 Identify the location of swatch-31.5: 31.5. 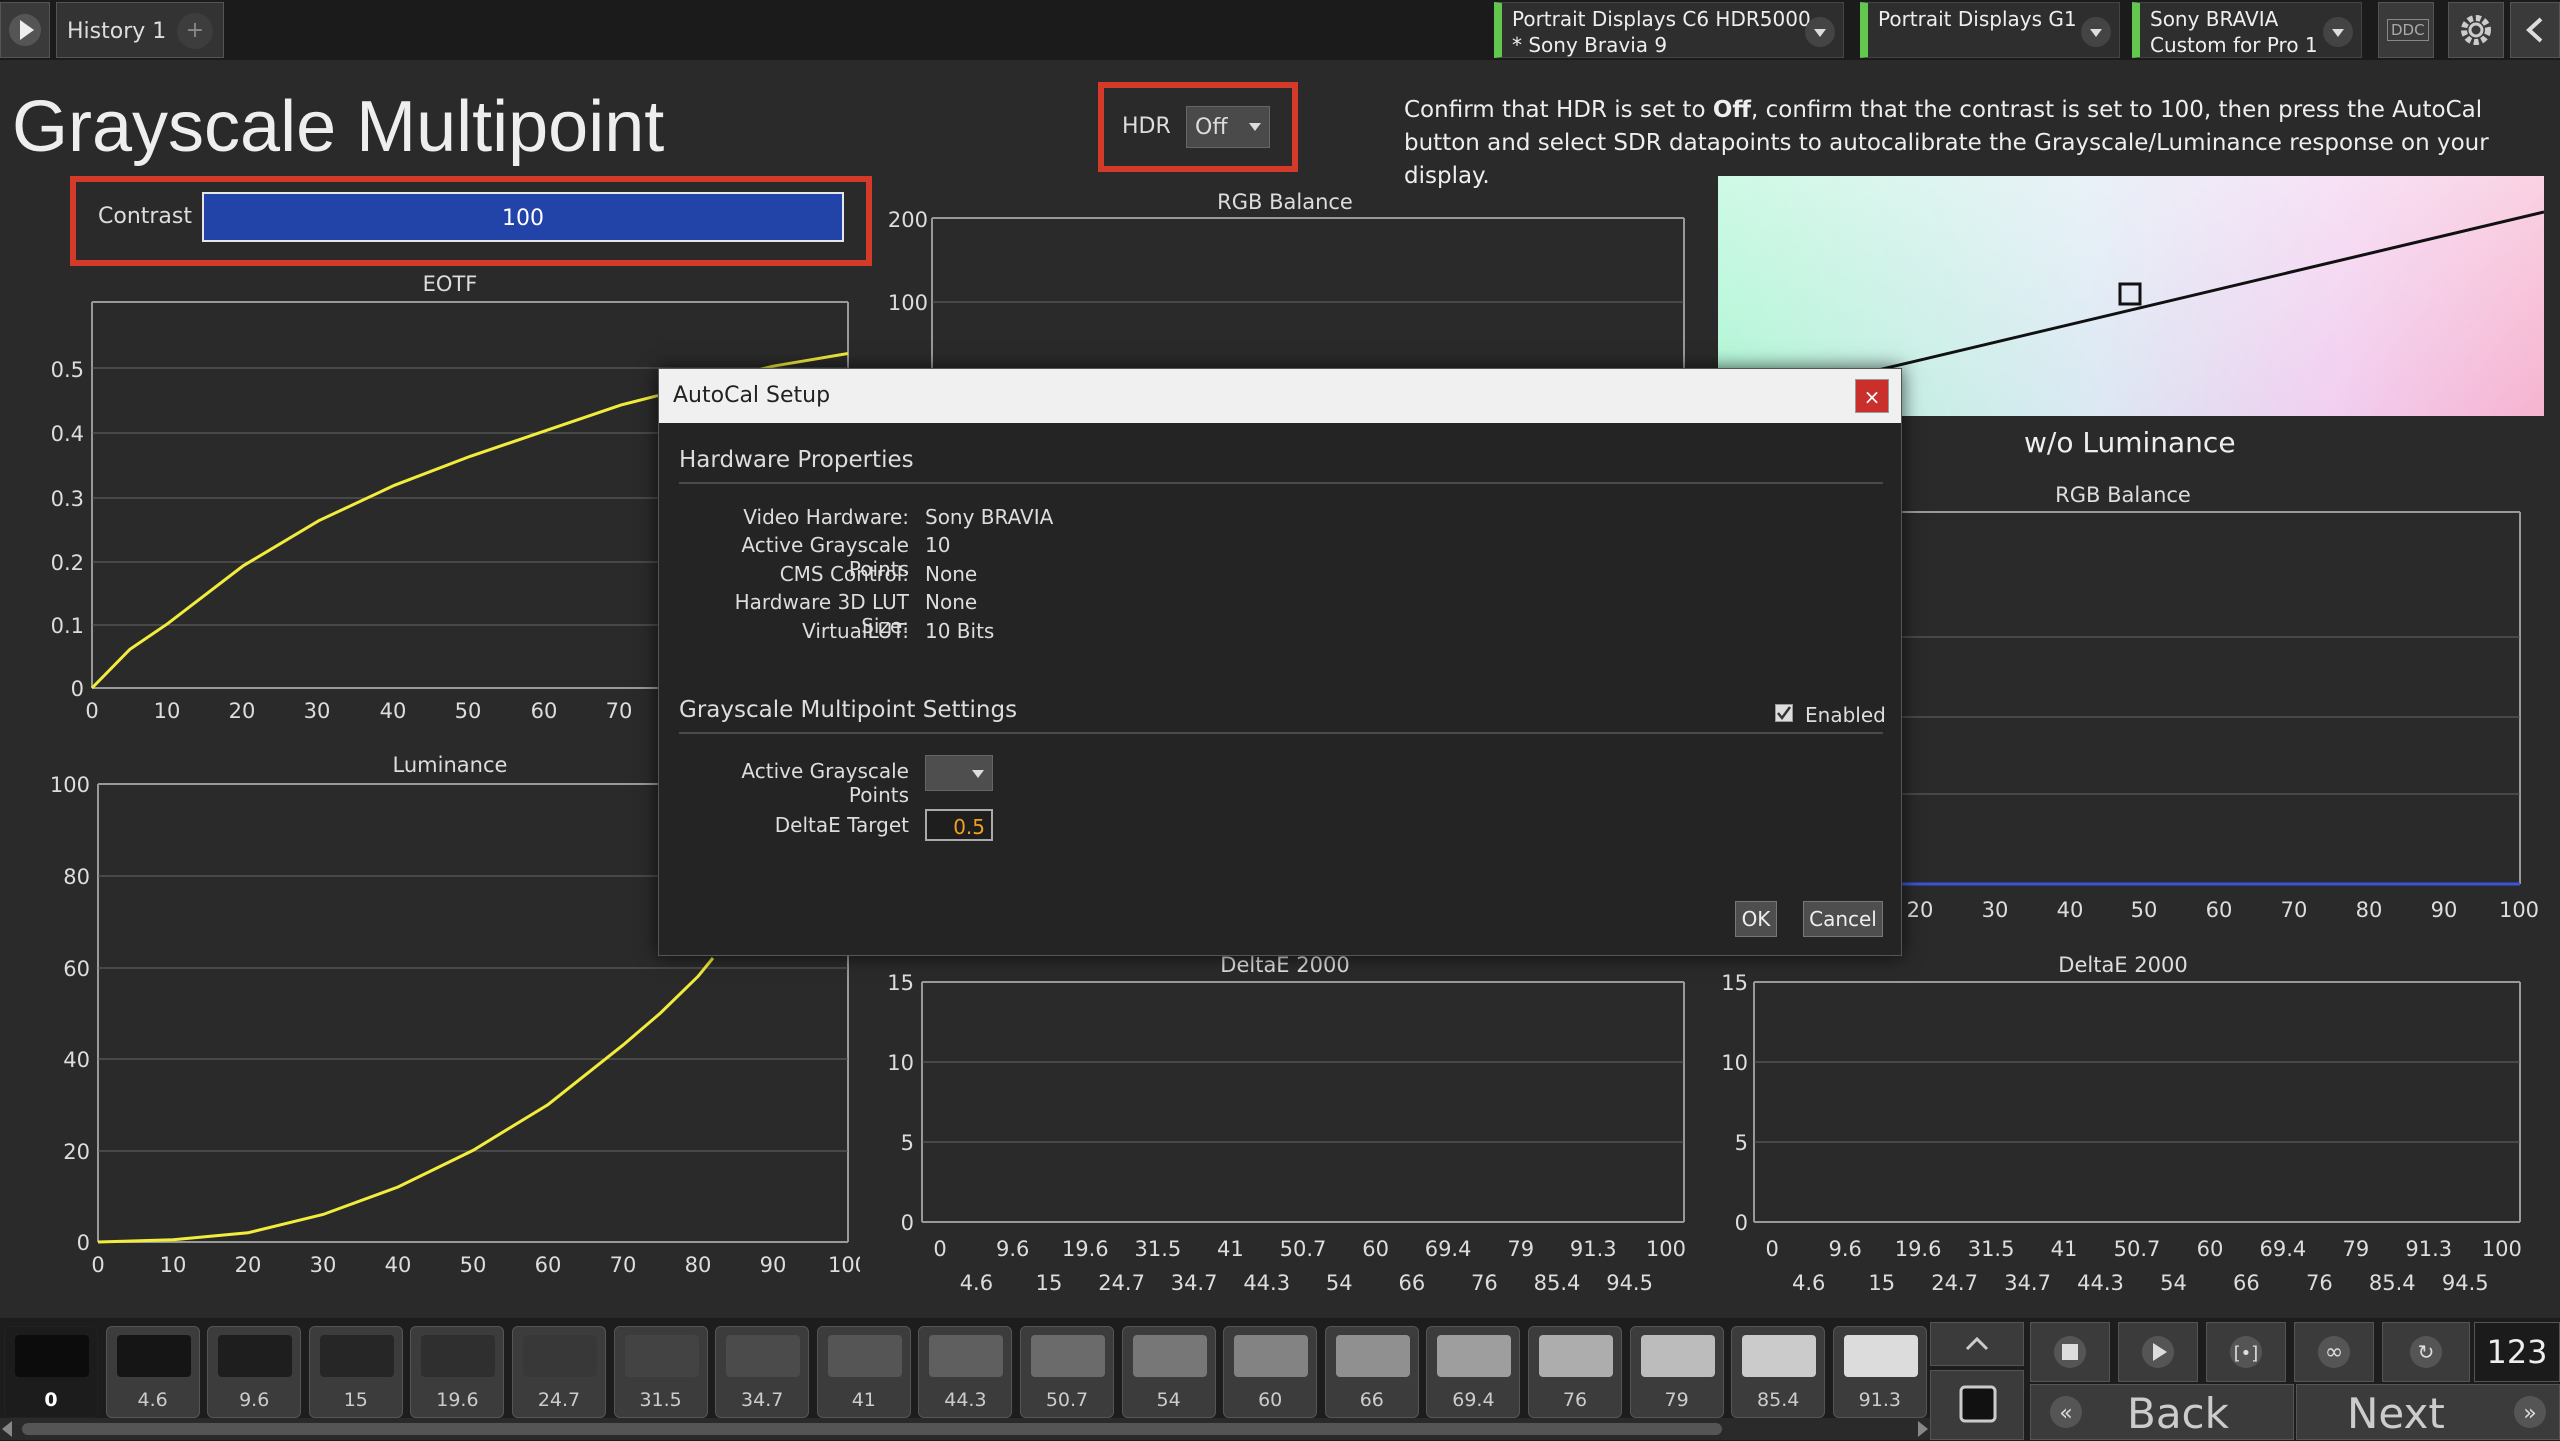
(660, 1372).